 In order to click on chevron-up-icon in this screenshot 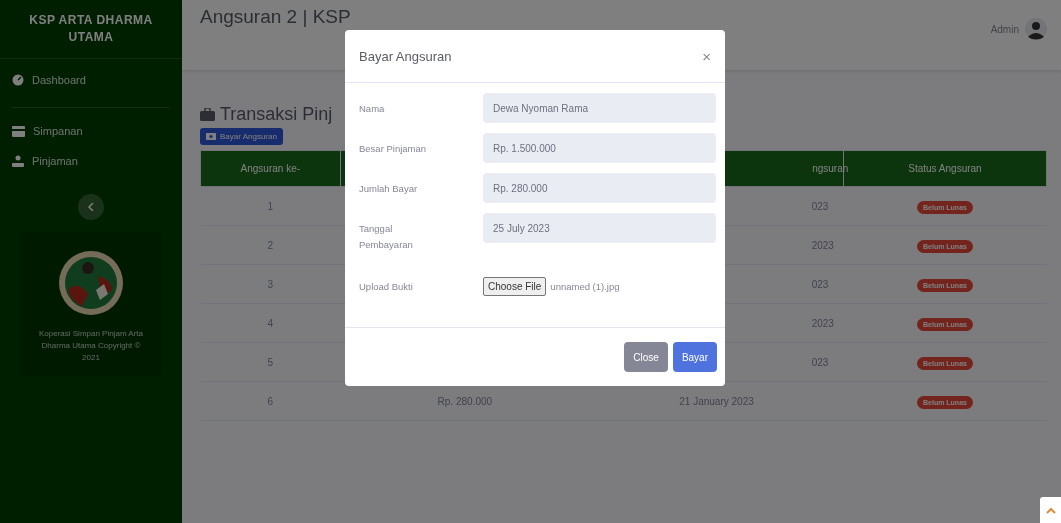, I will do `click(1050, 510)`.